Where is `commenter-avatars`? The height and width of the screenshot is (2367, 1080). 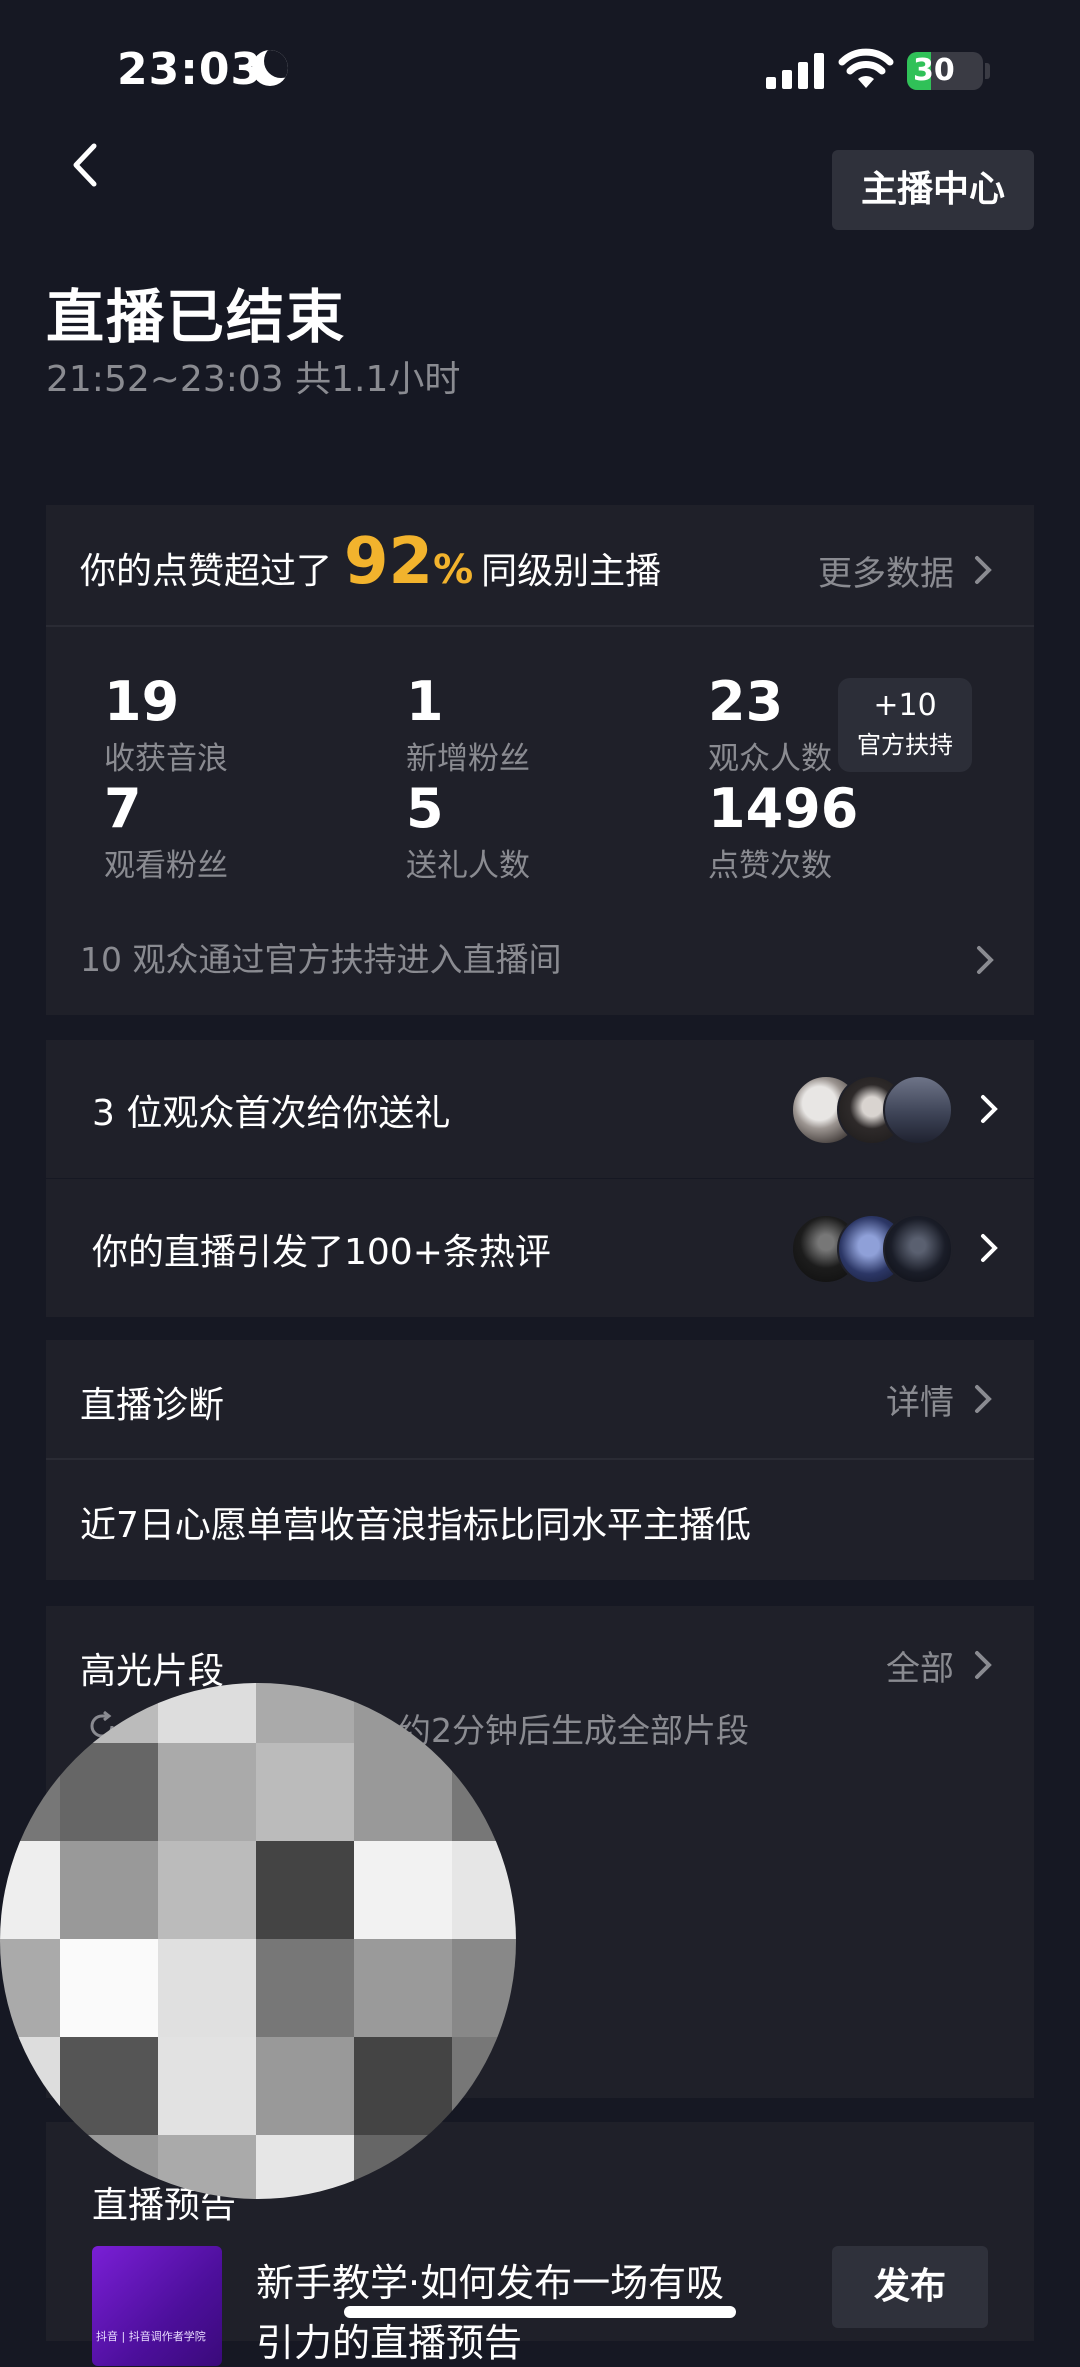
commenter-avatars is located at coordinates (872, 1249).